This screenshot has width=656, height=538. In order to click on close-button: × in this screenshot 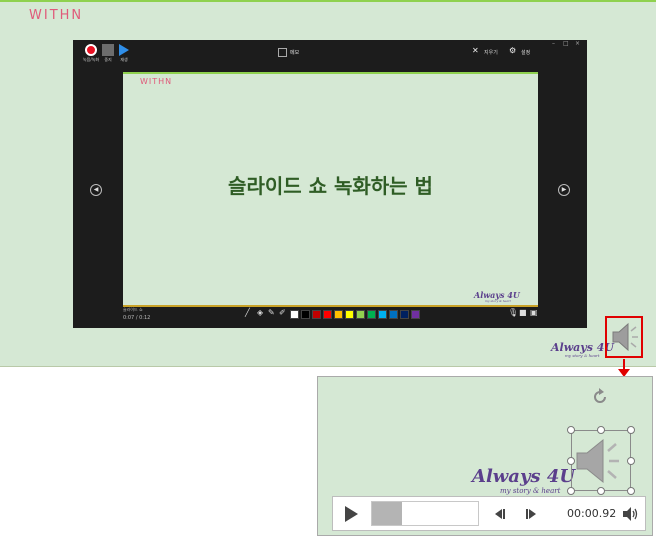, I will do `click(577, 43)`.